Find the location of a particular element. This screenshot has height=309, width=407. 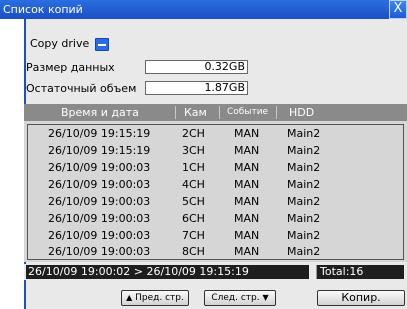

data-size-value: 0.32GB is located at coordinates (196, 67).